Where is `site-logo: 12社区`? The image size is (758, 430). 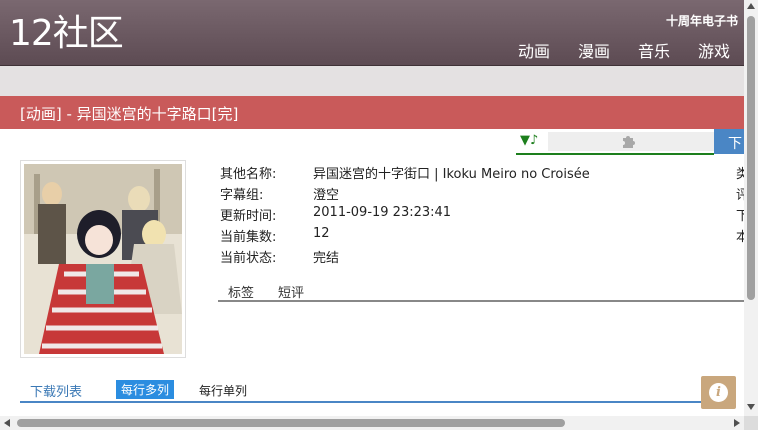 site-logo: 12社区 is located at coordinates (66, 34).